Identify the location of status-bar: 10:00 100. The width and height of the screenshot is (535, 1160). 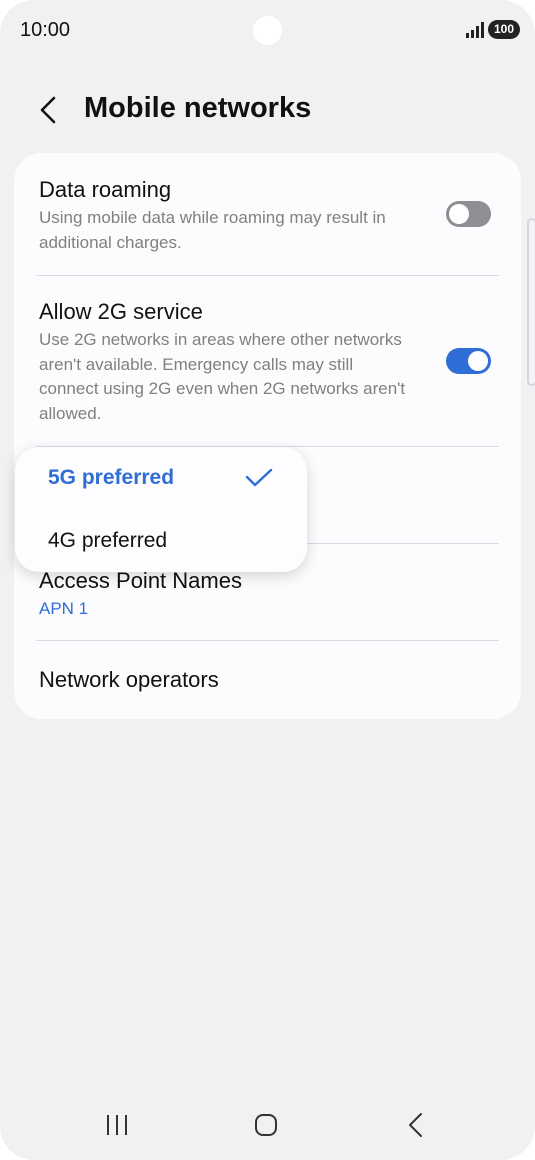
(267, 30).